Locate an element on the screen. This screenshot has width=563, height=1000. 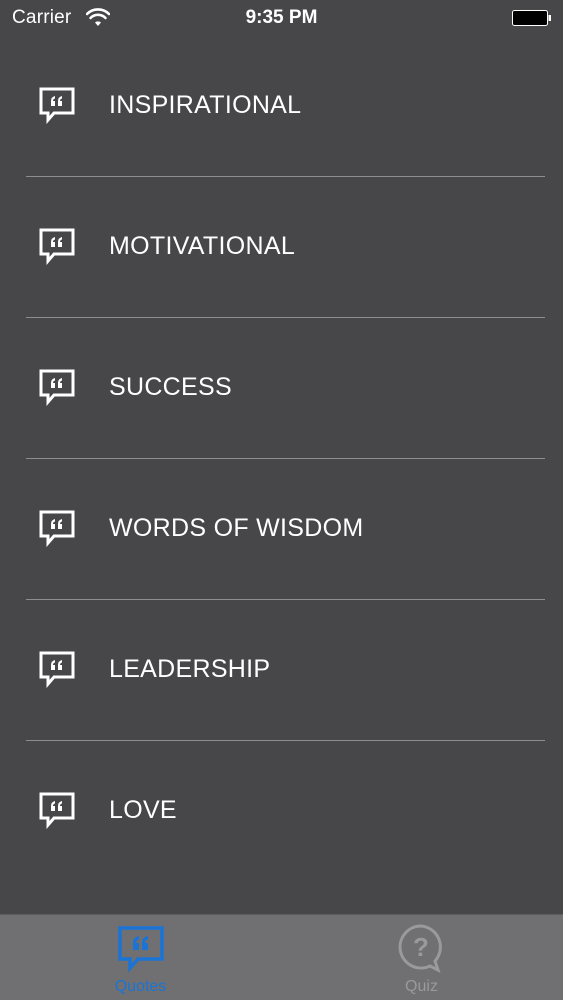
category-label: LOVE is located at coordinates (143, 810).